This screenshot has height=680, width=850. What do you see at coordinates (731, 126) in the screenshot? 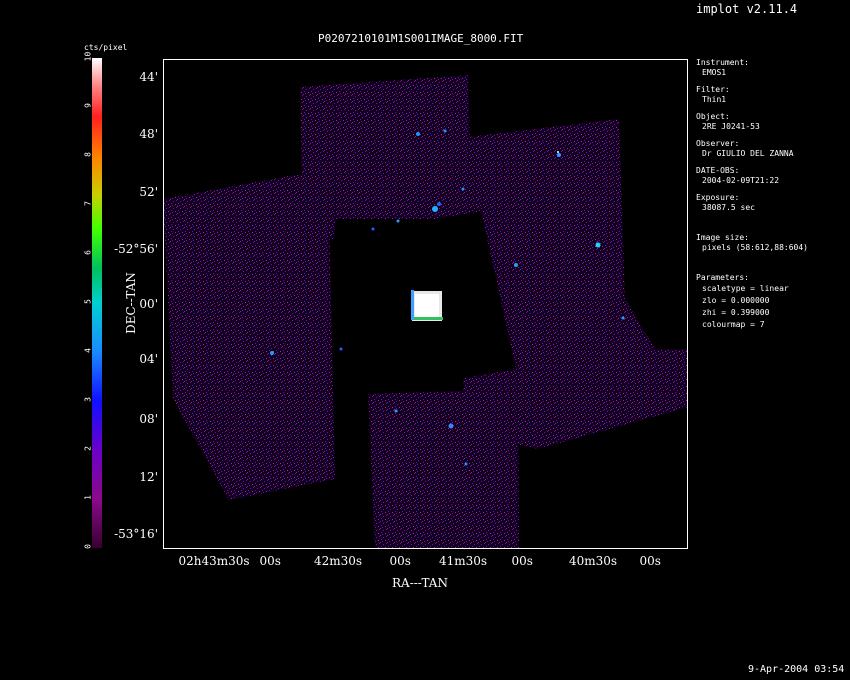
I see `object-value: 2RE J0241-53` at bounding box center [731, 126].